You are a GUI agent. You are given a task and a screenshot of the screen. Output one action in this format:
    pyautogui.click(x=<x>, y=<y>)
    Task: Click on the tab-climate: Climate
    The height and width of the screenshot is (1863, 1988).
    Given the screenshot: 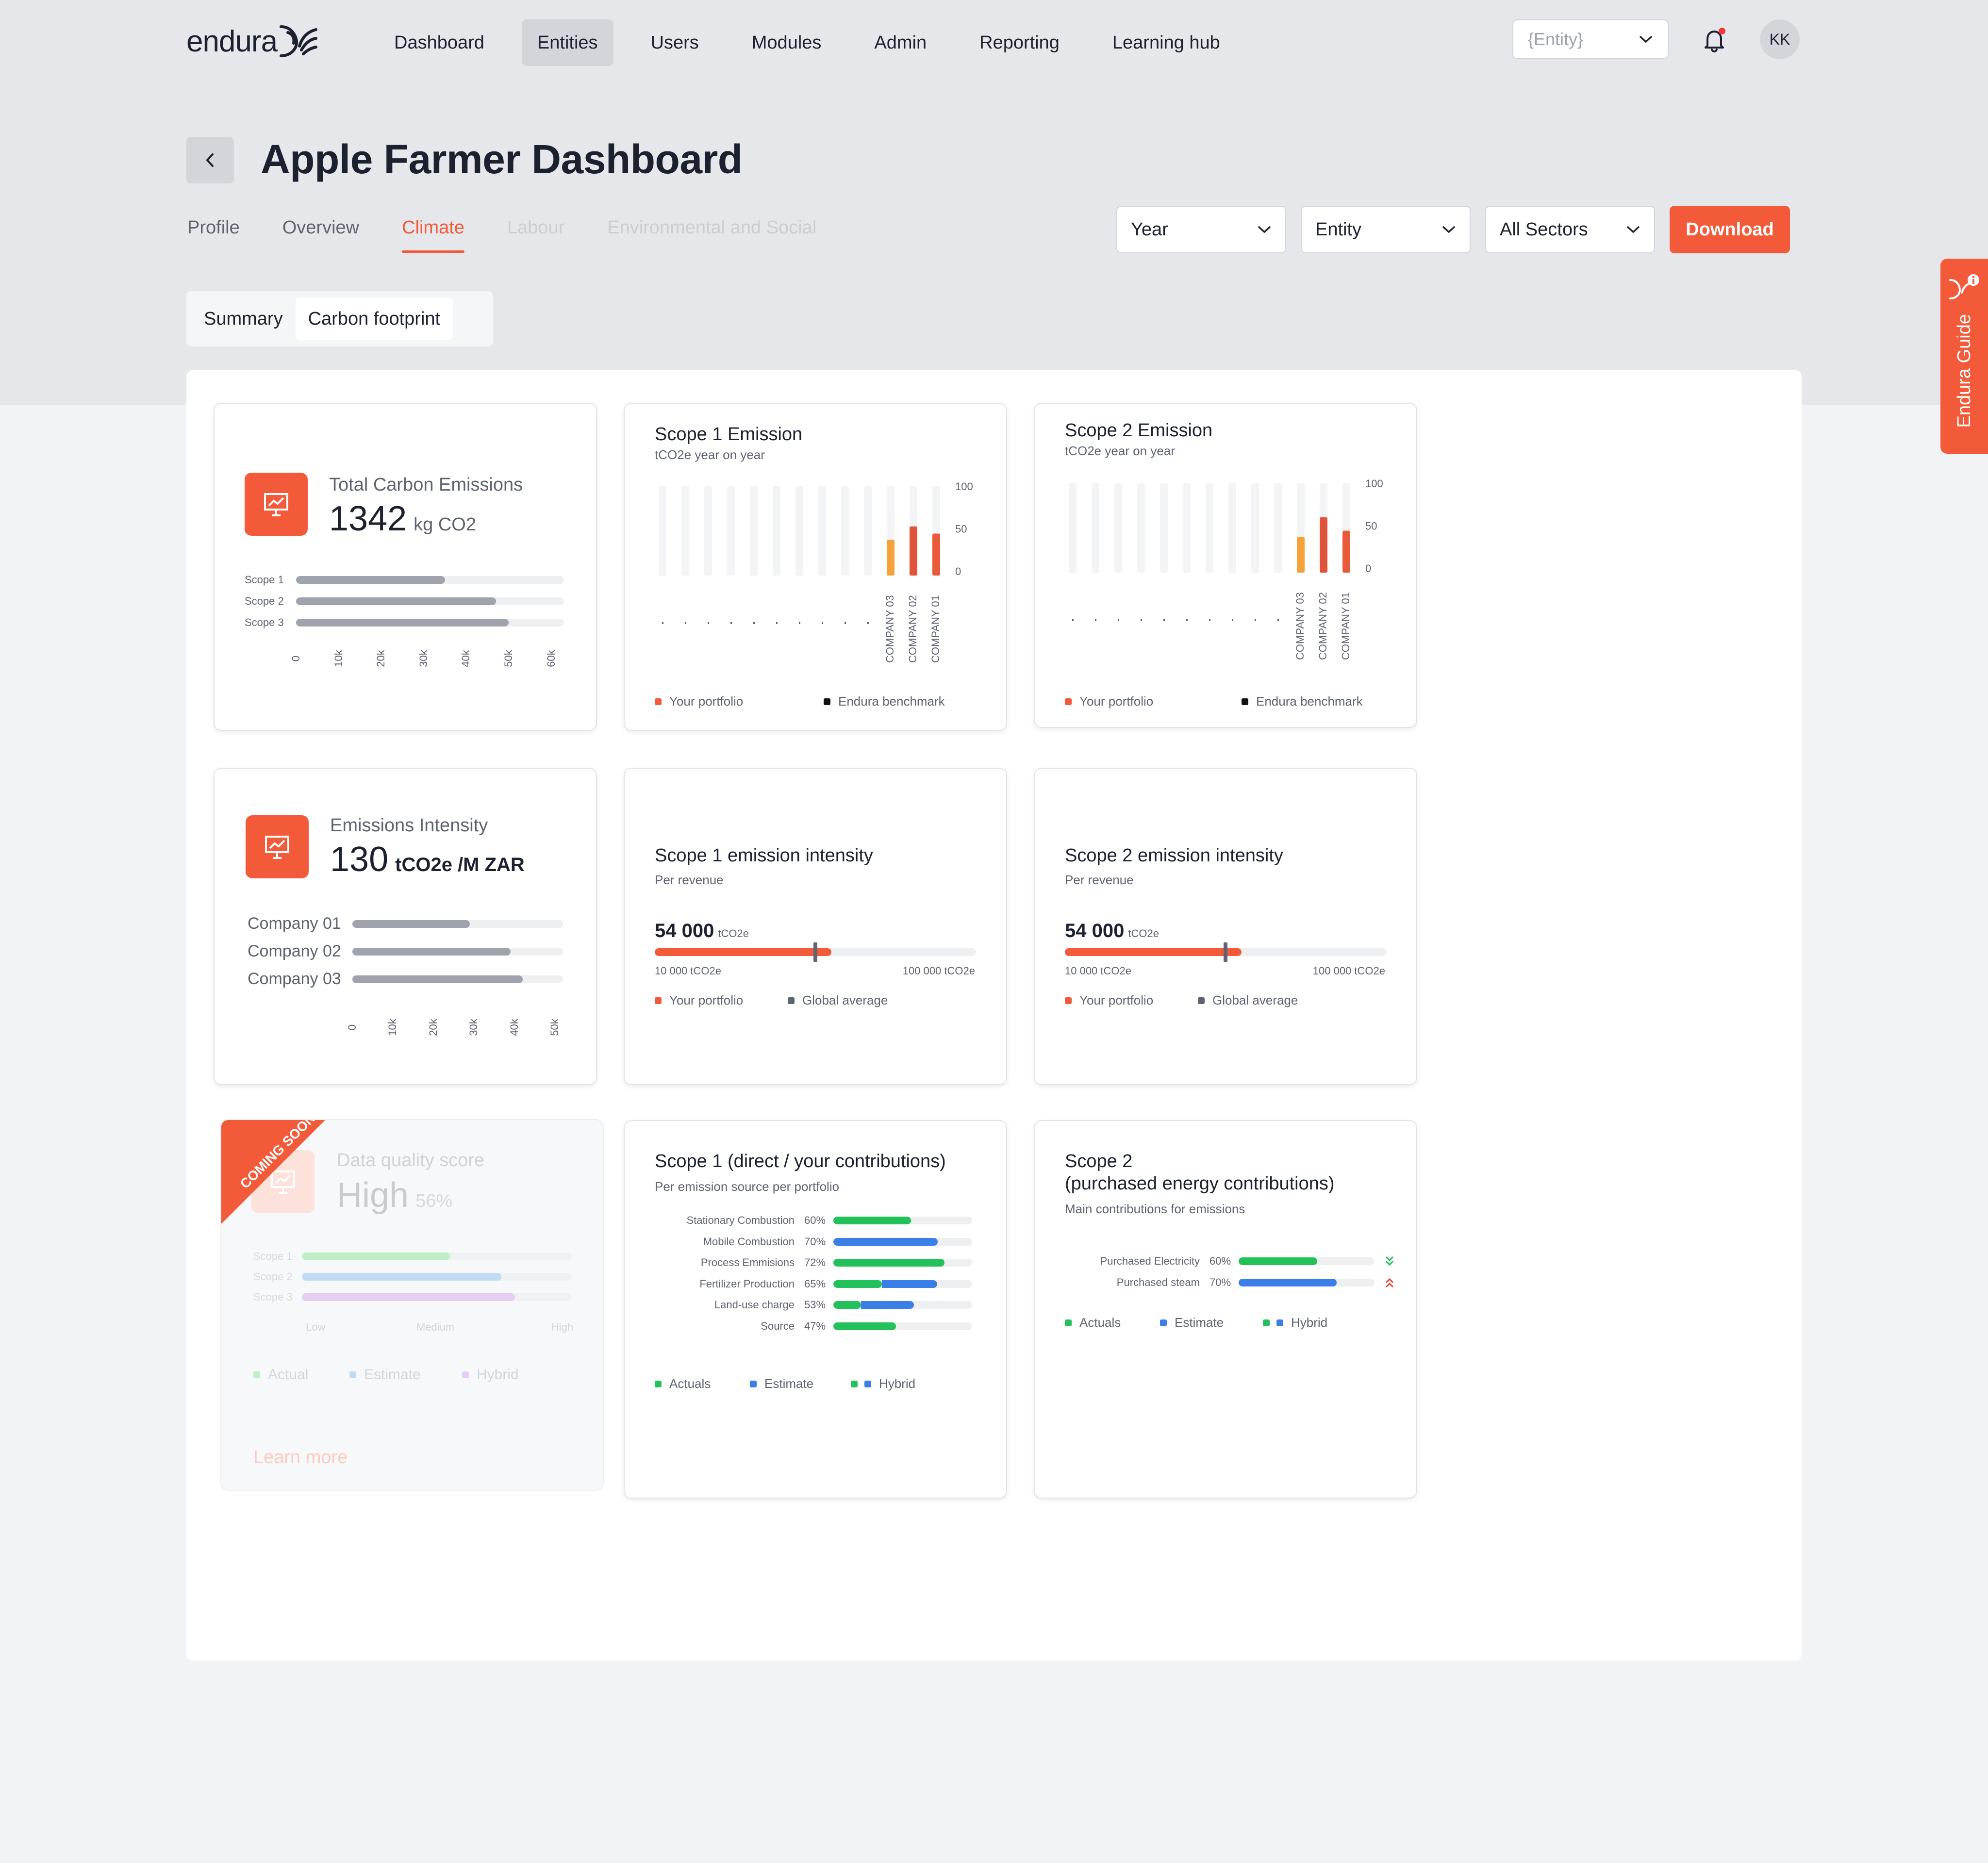 What is the action you would take?
    pyautogui.click(x=433, y=235)
    